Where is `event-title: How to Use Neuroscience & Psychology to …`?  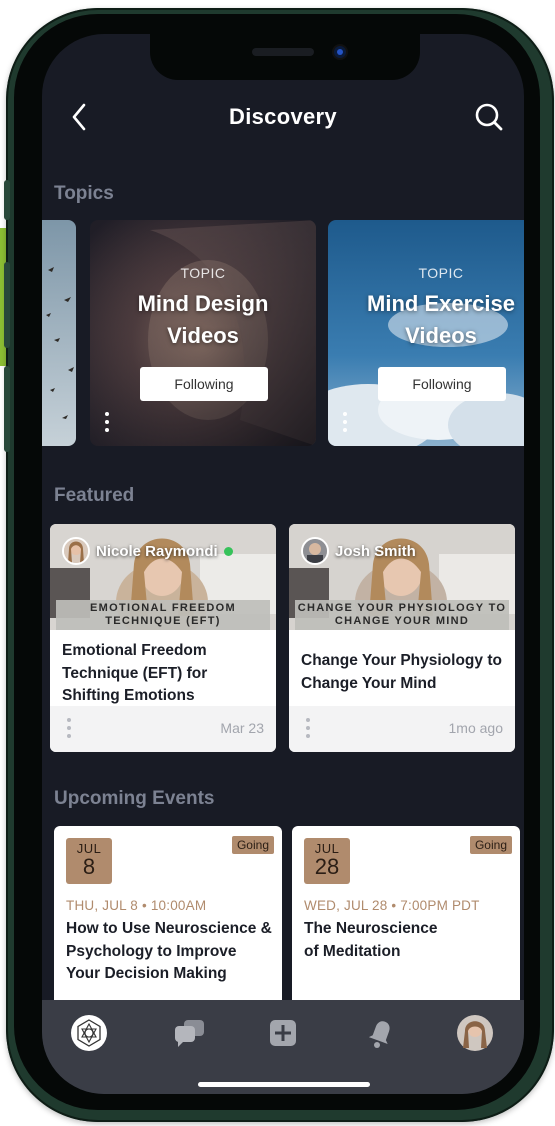
event-title: How to Use Neuroscience & Psychology to … is located at coordinates (169, 951).